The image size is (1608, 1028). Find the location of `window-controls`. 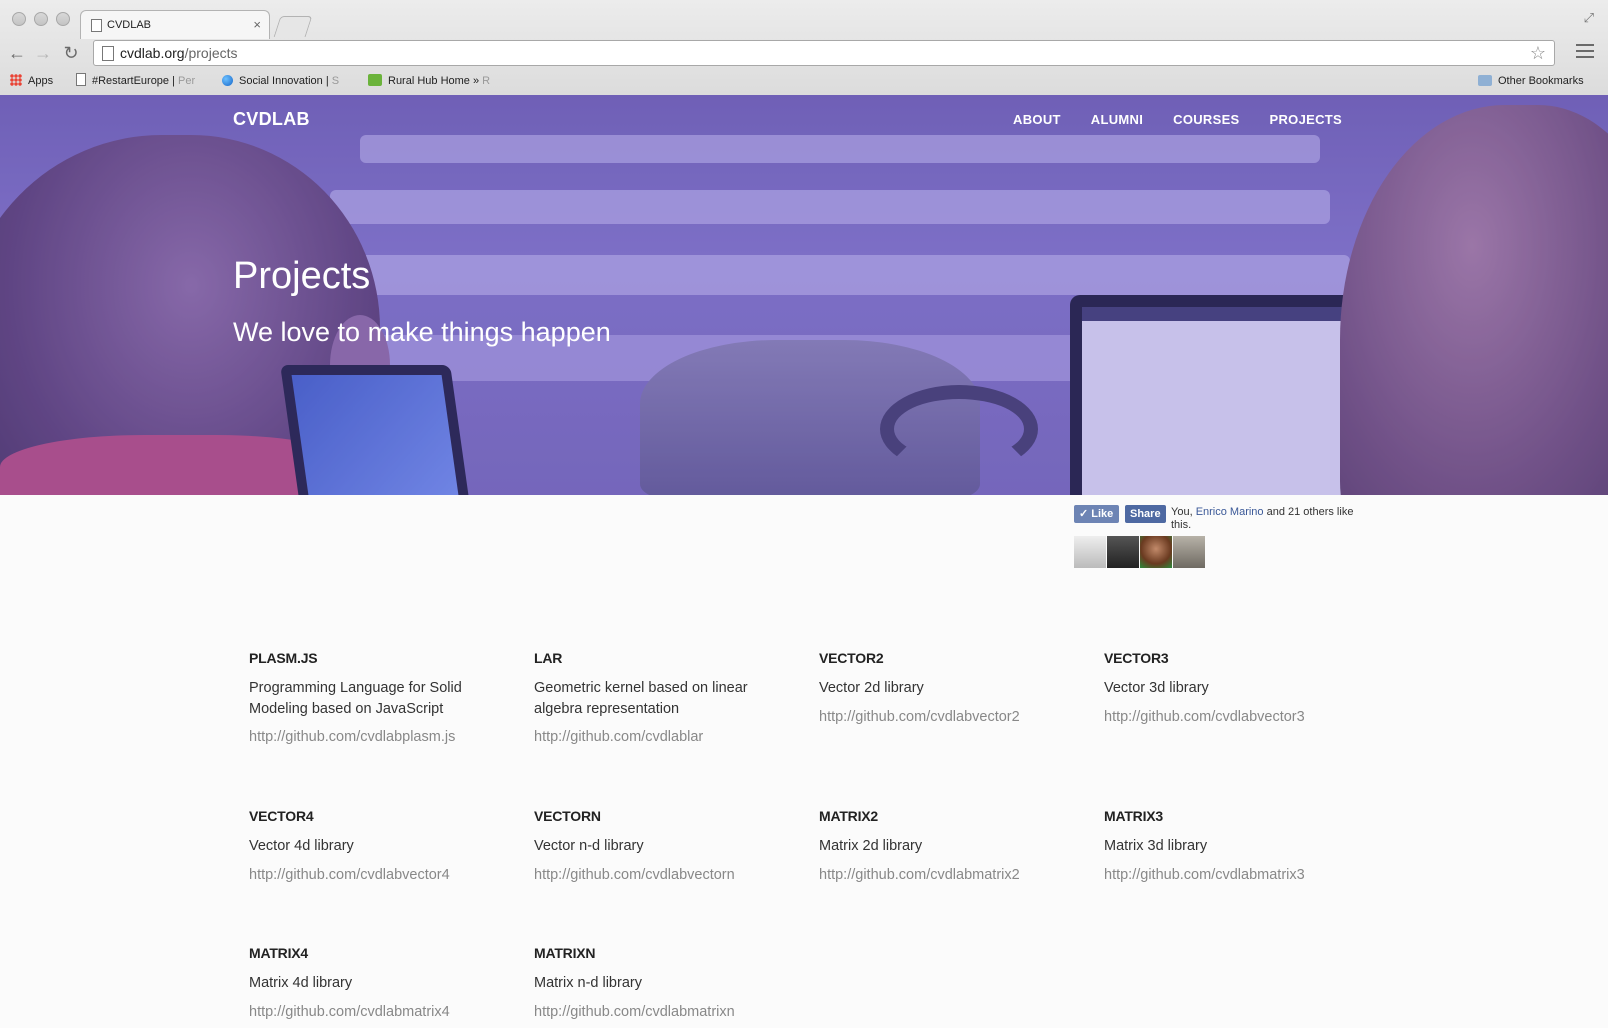

window-controls is located at coordinates (41, 19).